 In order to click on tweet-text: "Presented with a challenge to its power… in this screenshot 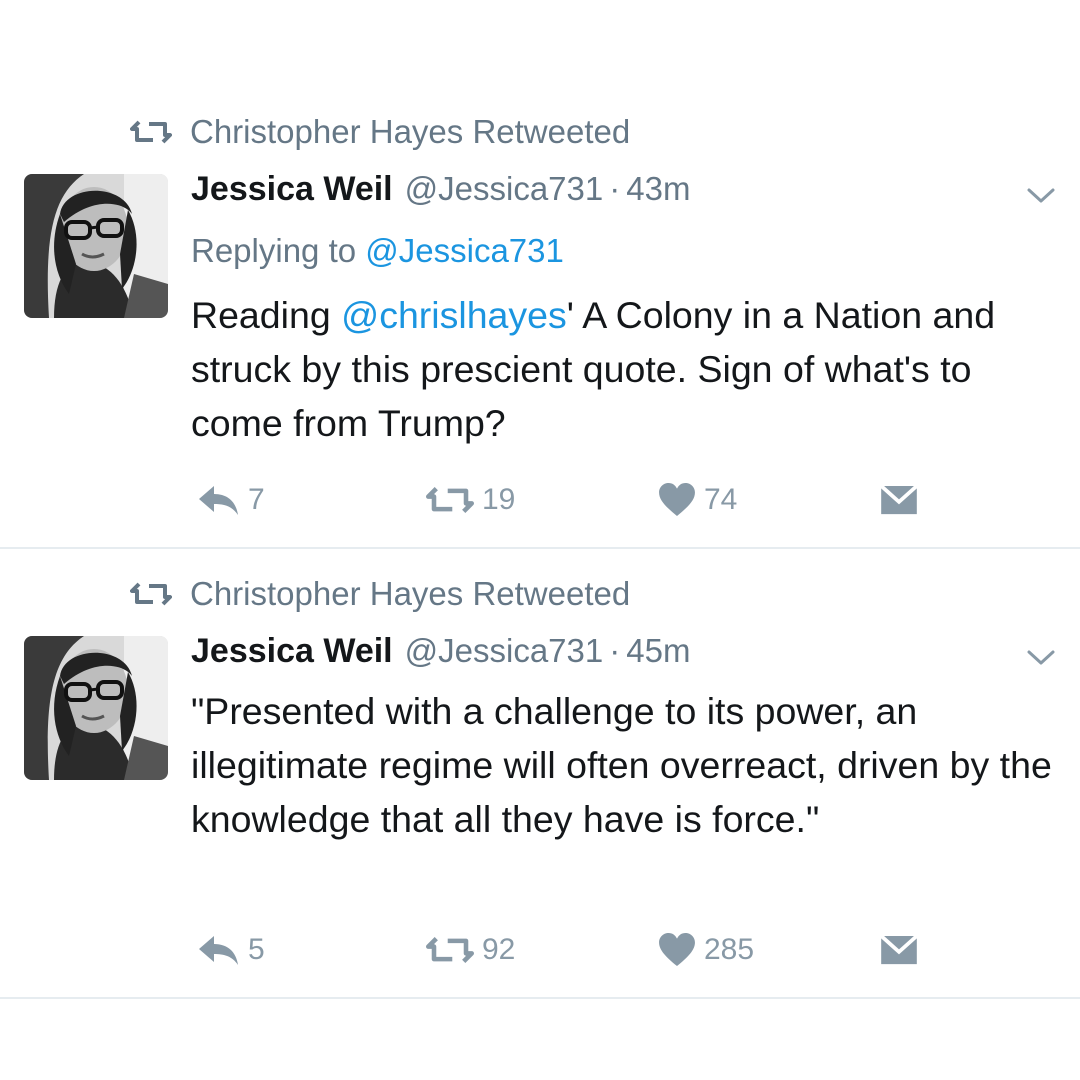, I will do `click(621, 765)`.